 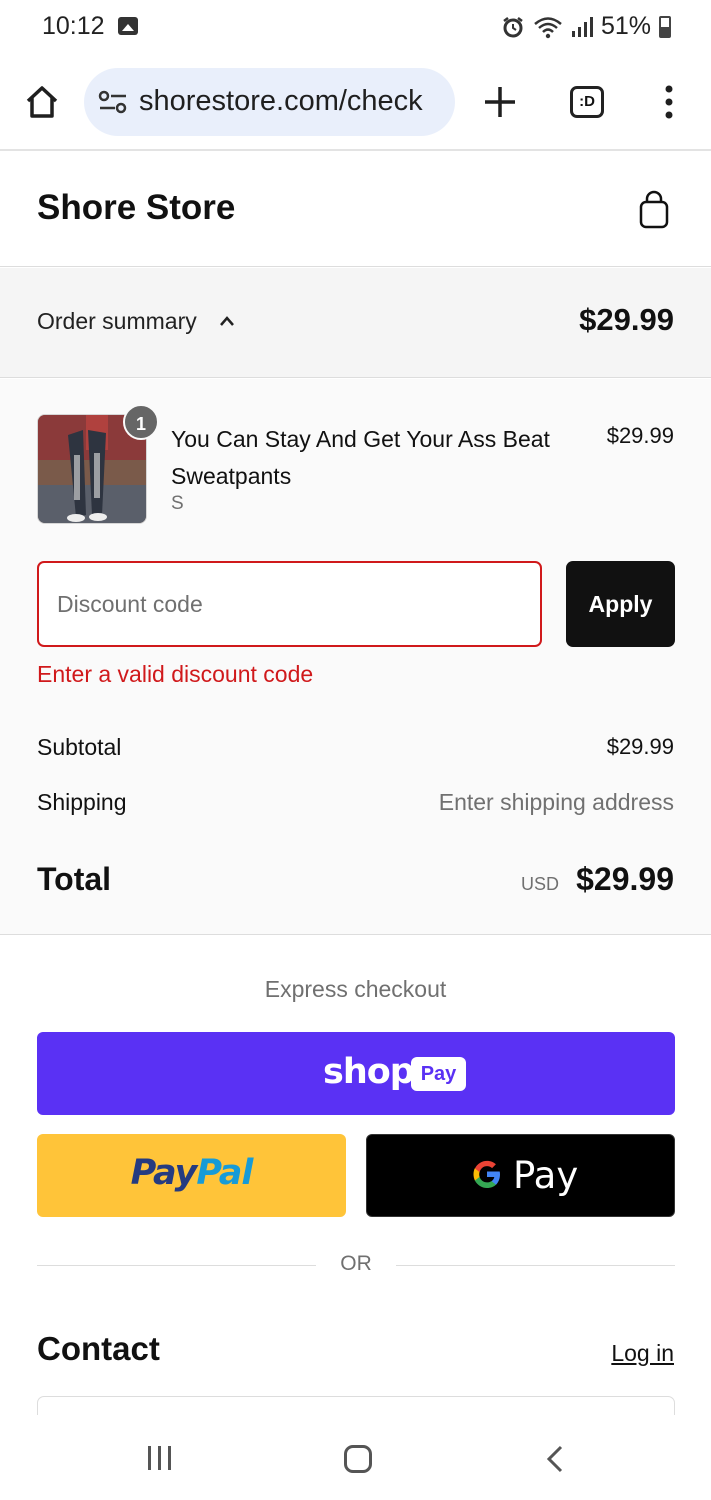 What do you see at coordinates (98, 1348) in the screenshot?
I see `contact-heading: Contact` at bounding box center [98, 1348].